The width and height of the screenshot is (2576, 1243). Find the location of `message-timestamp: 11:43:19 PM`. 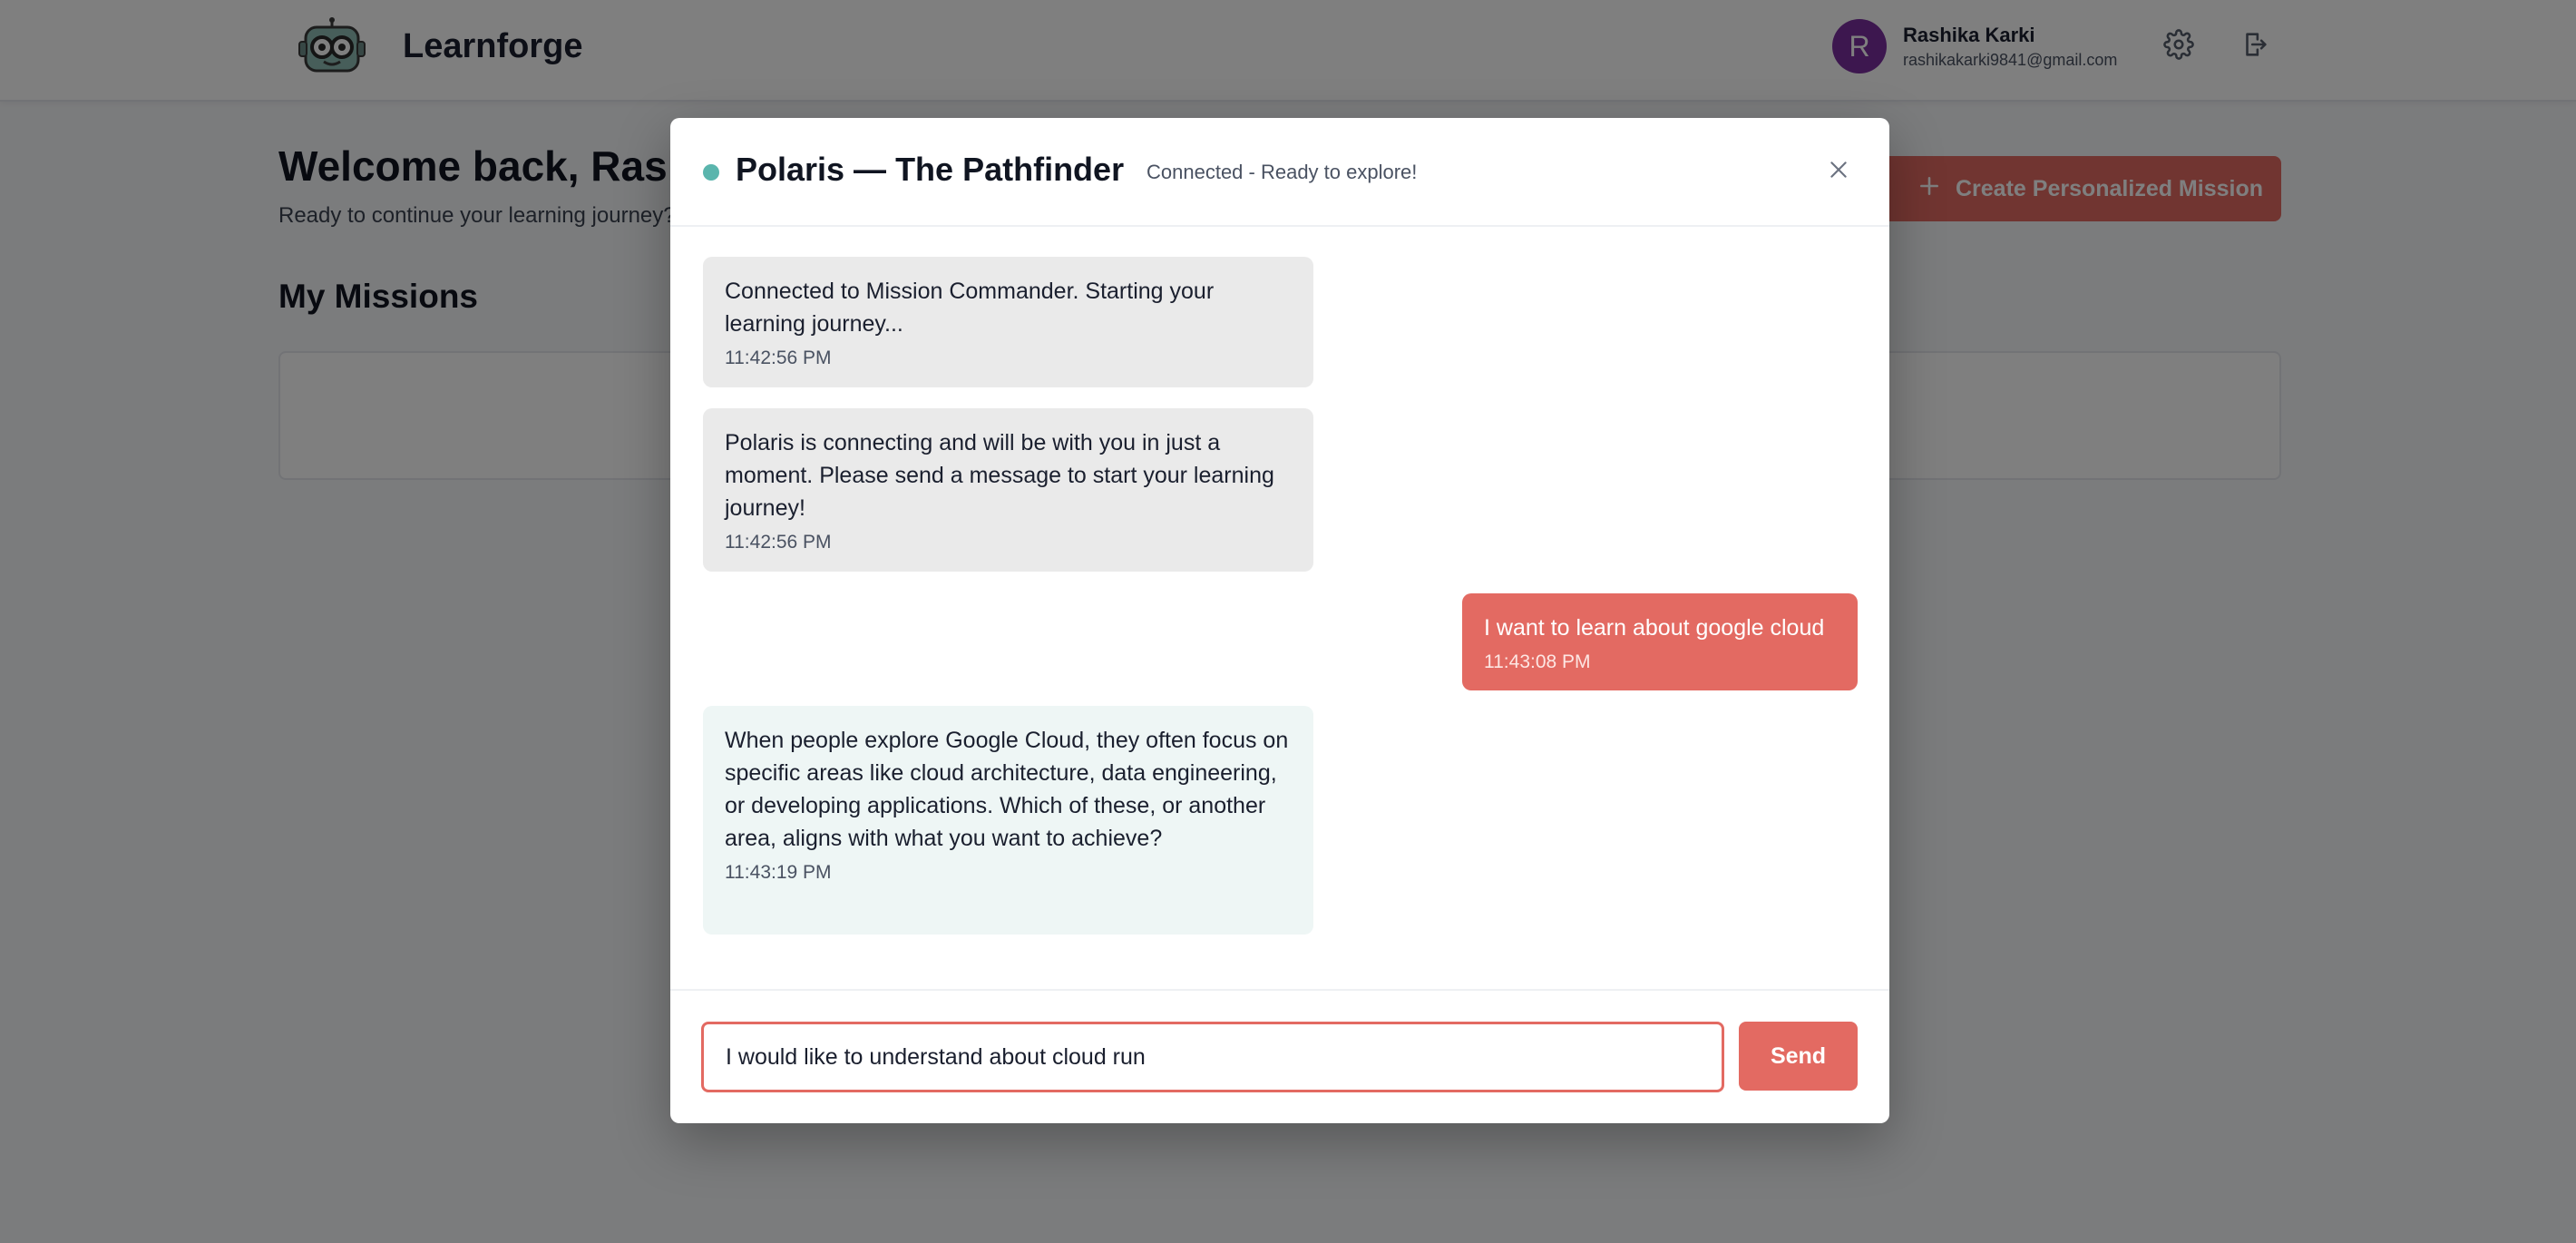

message-timestamp: 11:43:19 PM is located at coordinates (778, 872).